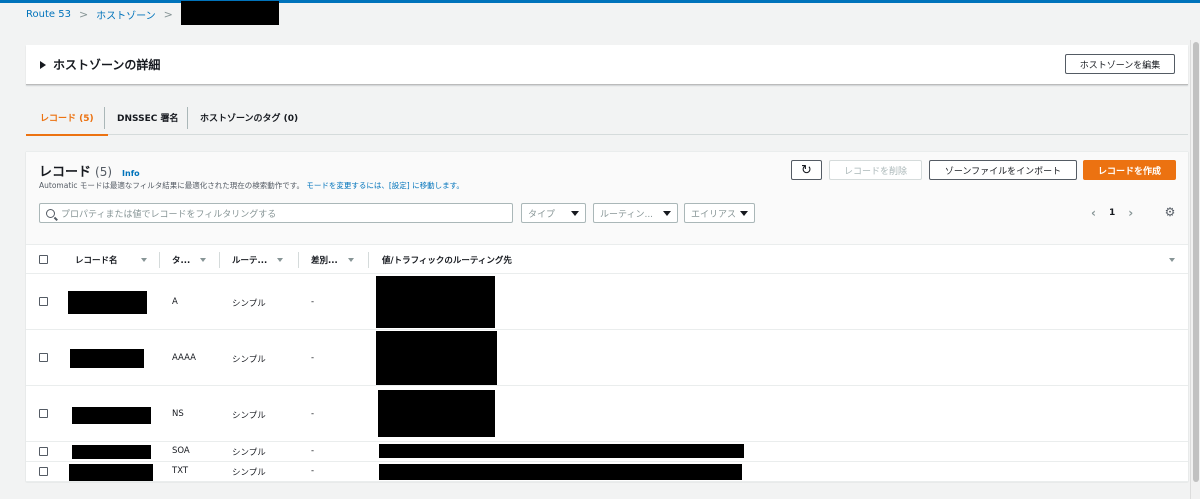  I want to click on current-page: 1, so click(1112, 213).